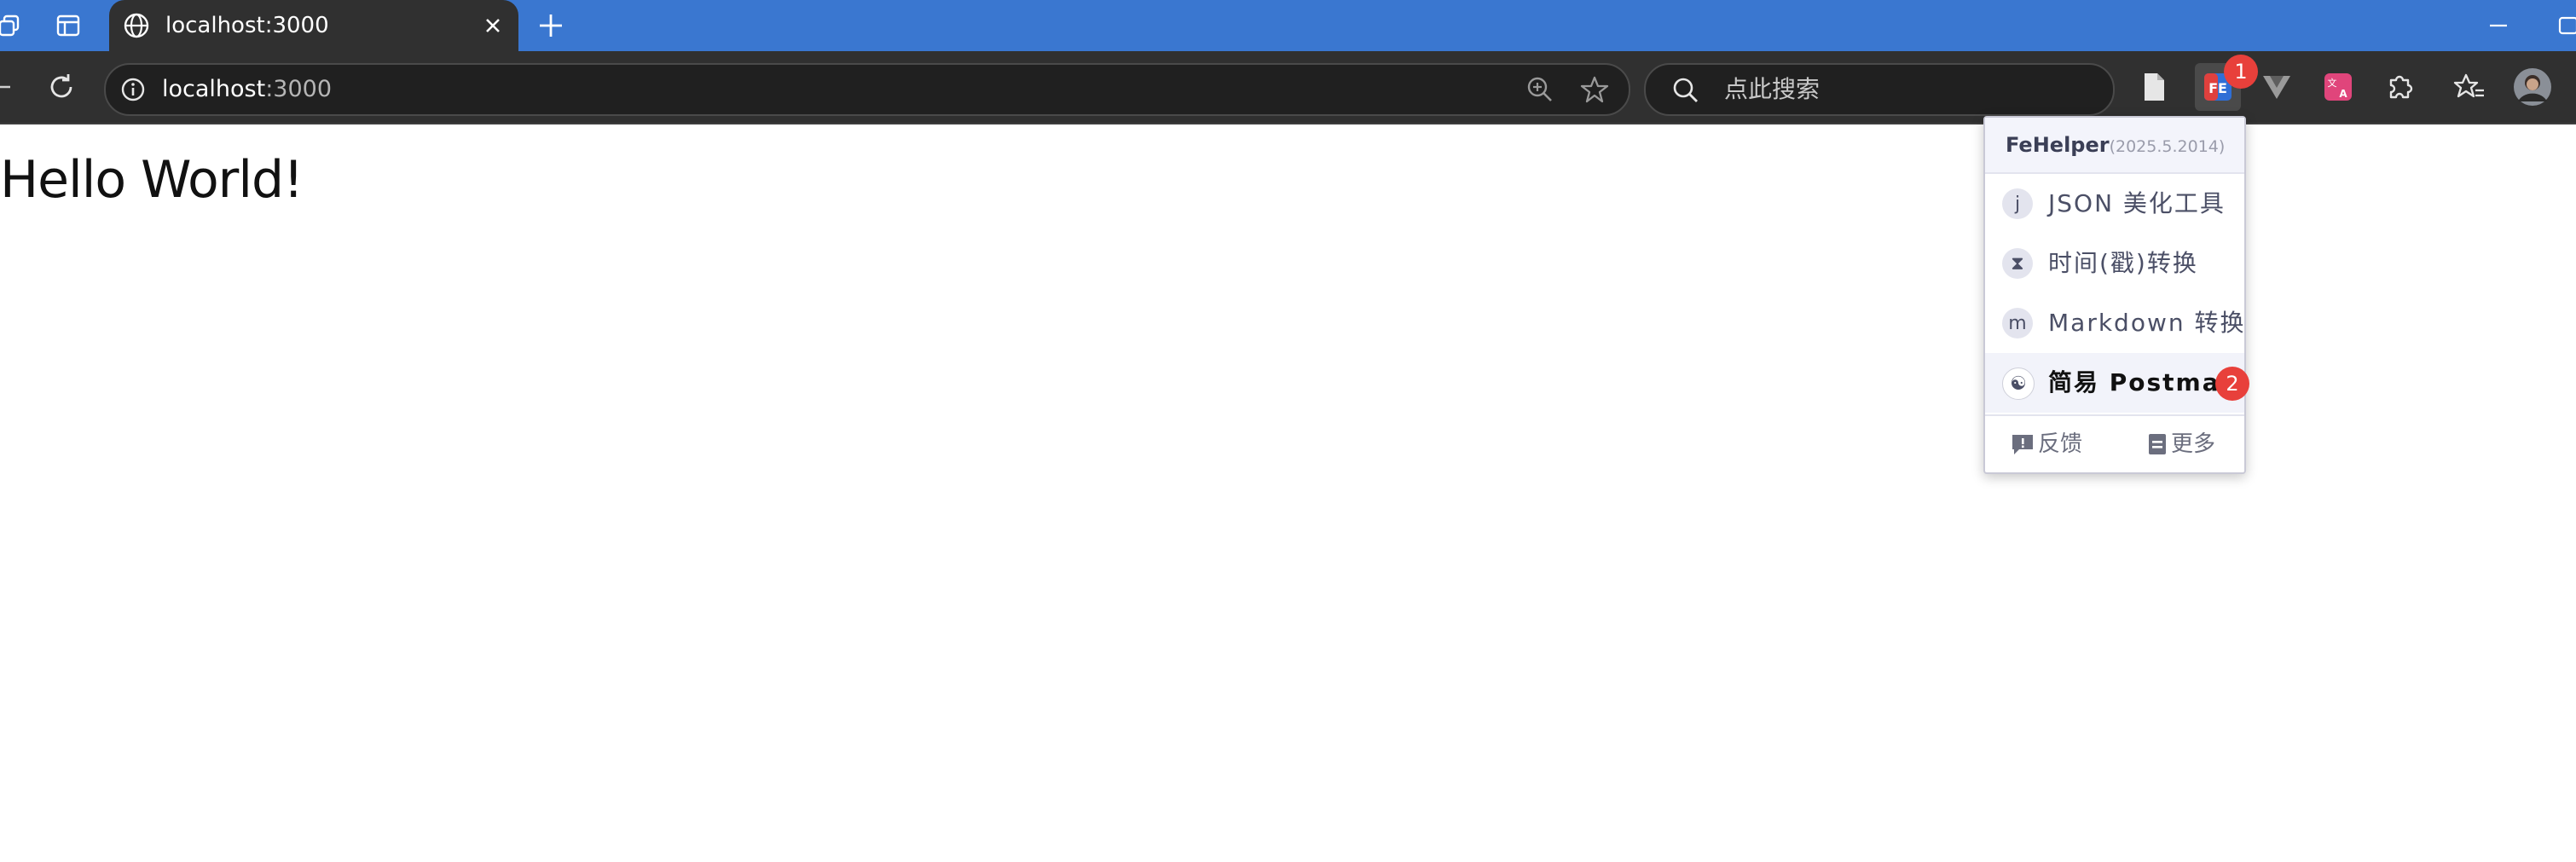 The image size is (2576, 862). I want to click on tab-title: localhost:3000, so click(247, 26).